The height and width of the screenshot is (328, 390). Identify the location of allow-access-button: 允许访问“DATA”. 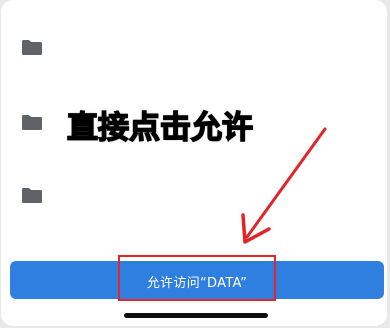
(197, 280).